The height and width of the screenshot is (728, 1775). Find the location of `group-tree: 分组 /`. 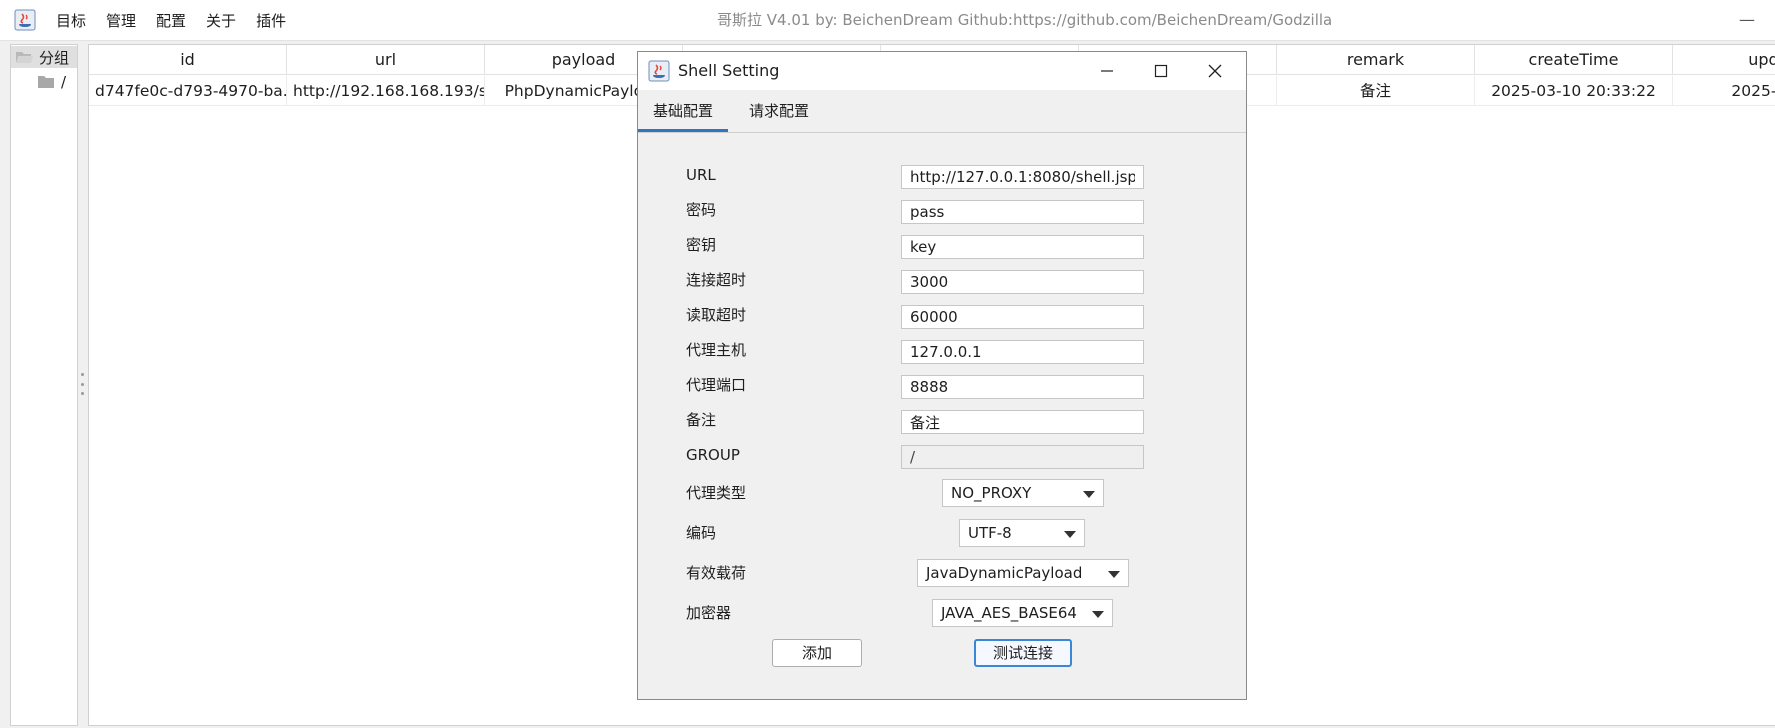

group-tree: 分组 / is located at coordinates (44, 385).